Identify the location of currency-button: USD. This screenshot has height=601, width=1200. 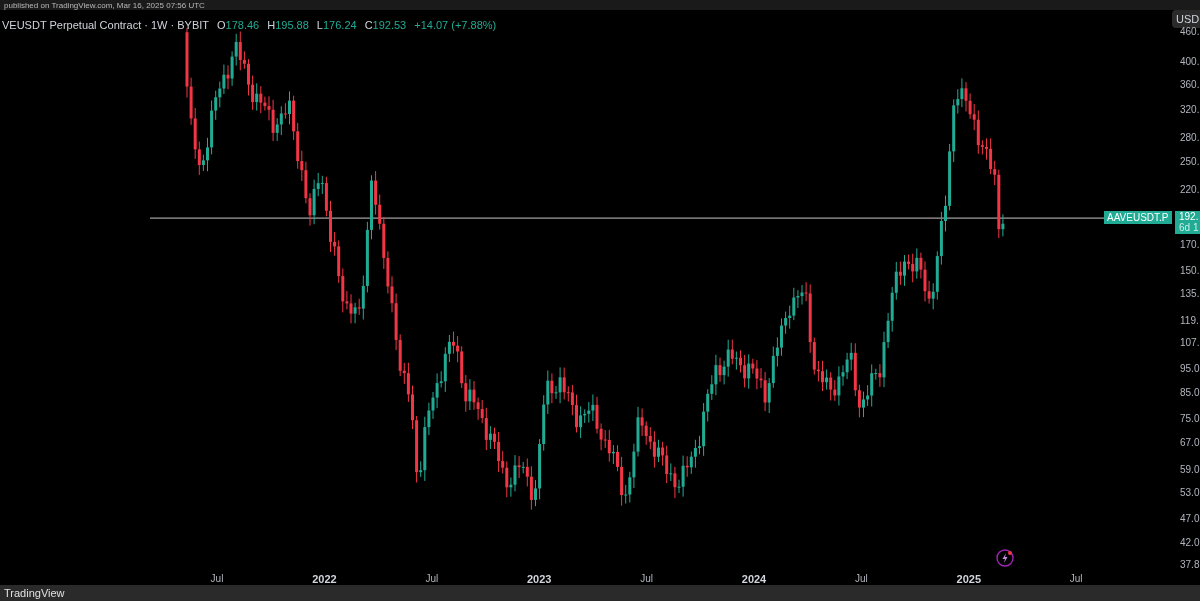
(1186, 19).